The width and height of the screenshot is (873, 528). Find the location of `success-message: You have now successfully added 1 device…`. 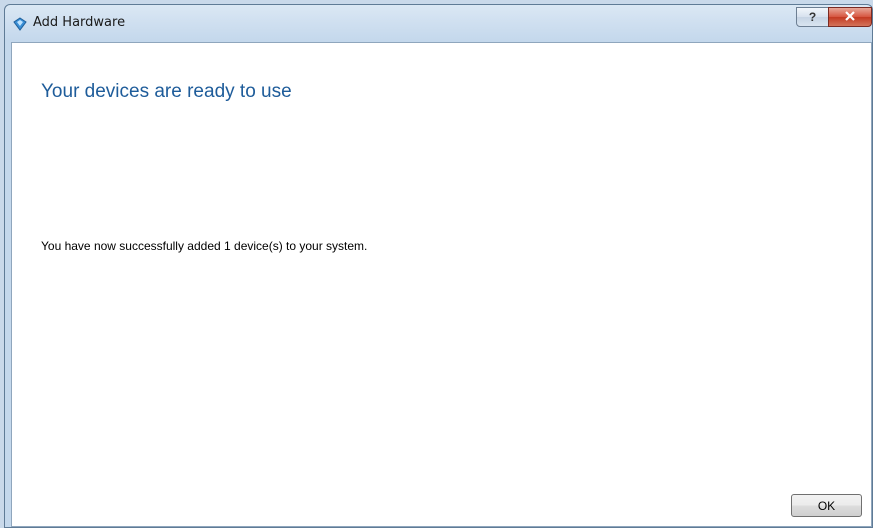

success-message: You have now successfully added 1 device… is located at coordinates (204, 246).